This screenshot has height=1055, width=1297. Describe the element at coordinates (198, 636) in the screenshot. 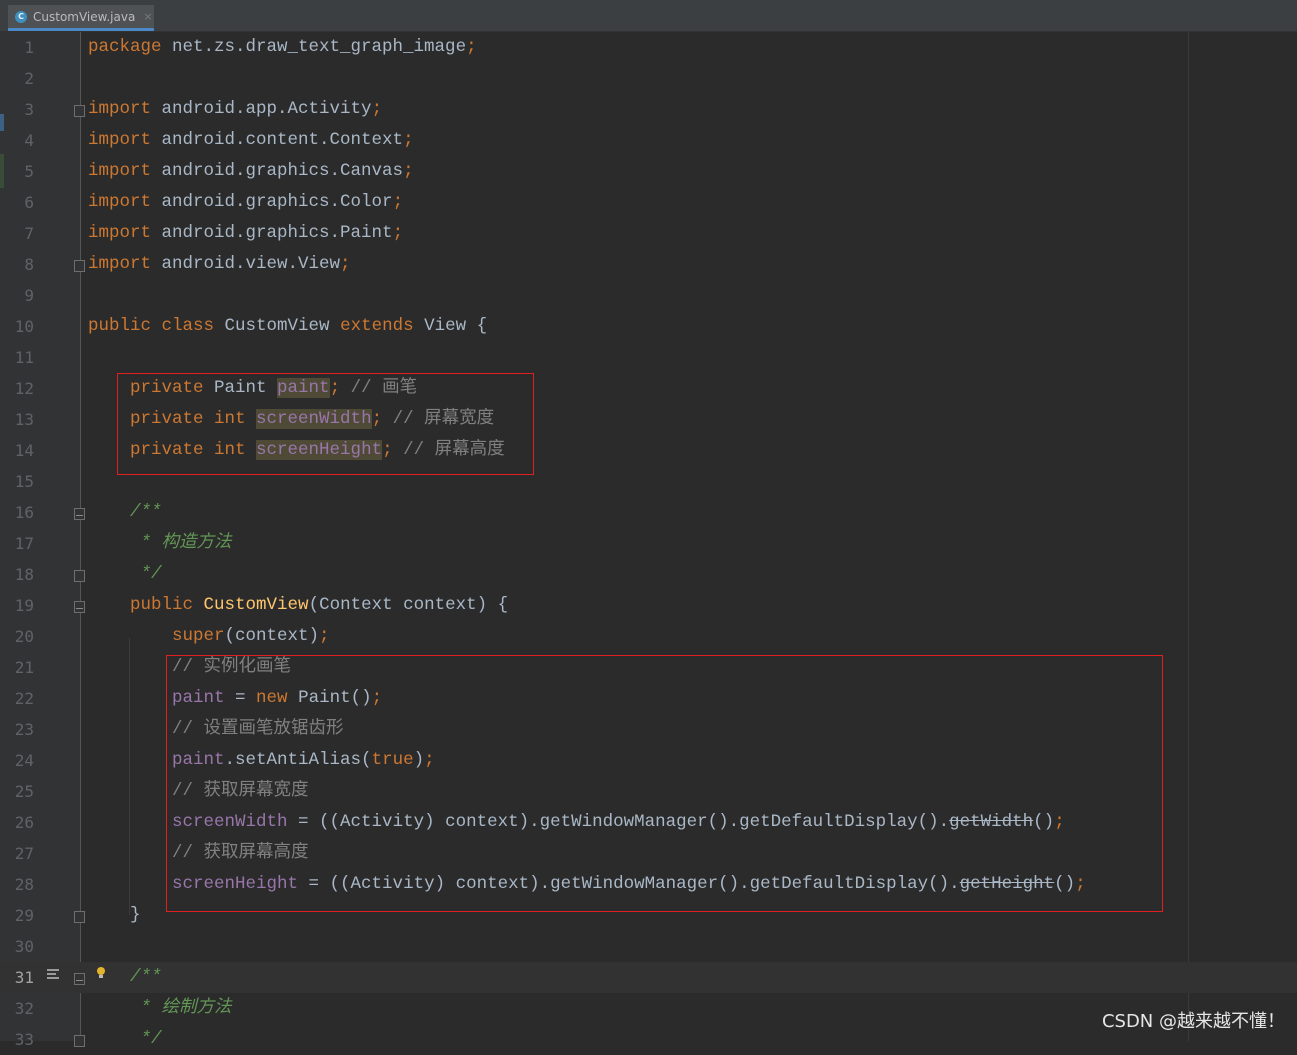

I see `code-token: super` at that location.